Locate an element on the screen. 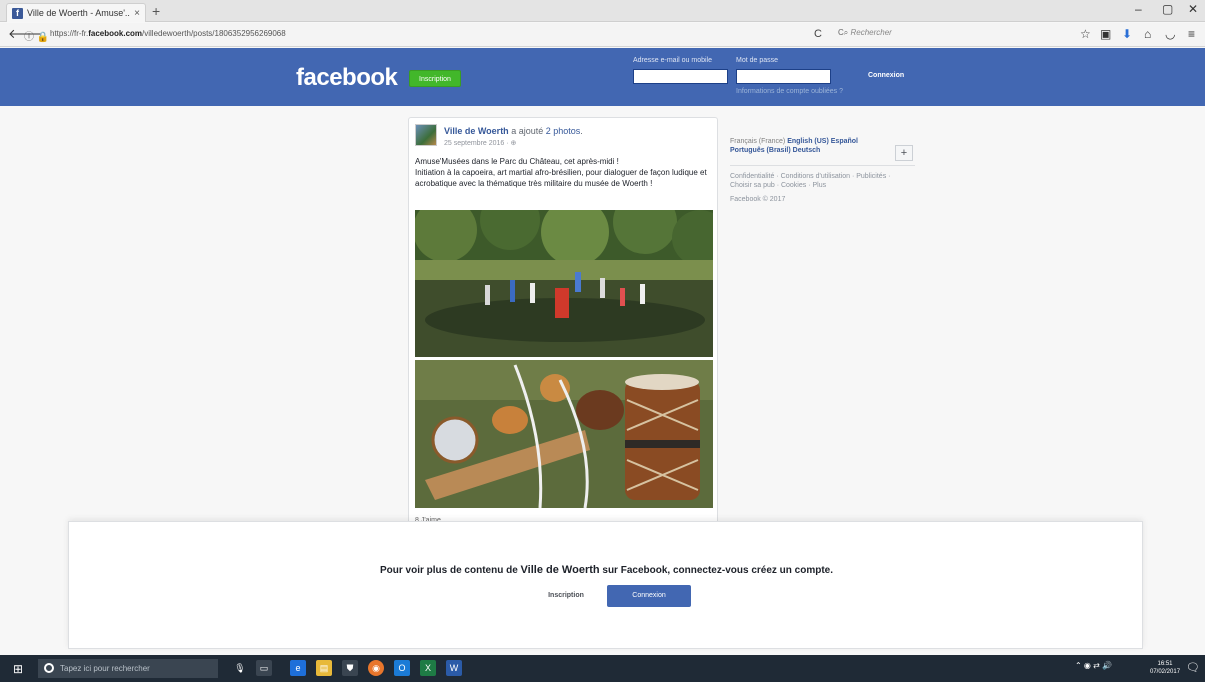 Image resolution: width=1205 pixels, height=682 pixels. outlook-icon: O is located at coordinates (402, 668).